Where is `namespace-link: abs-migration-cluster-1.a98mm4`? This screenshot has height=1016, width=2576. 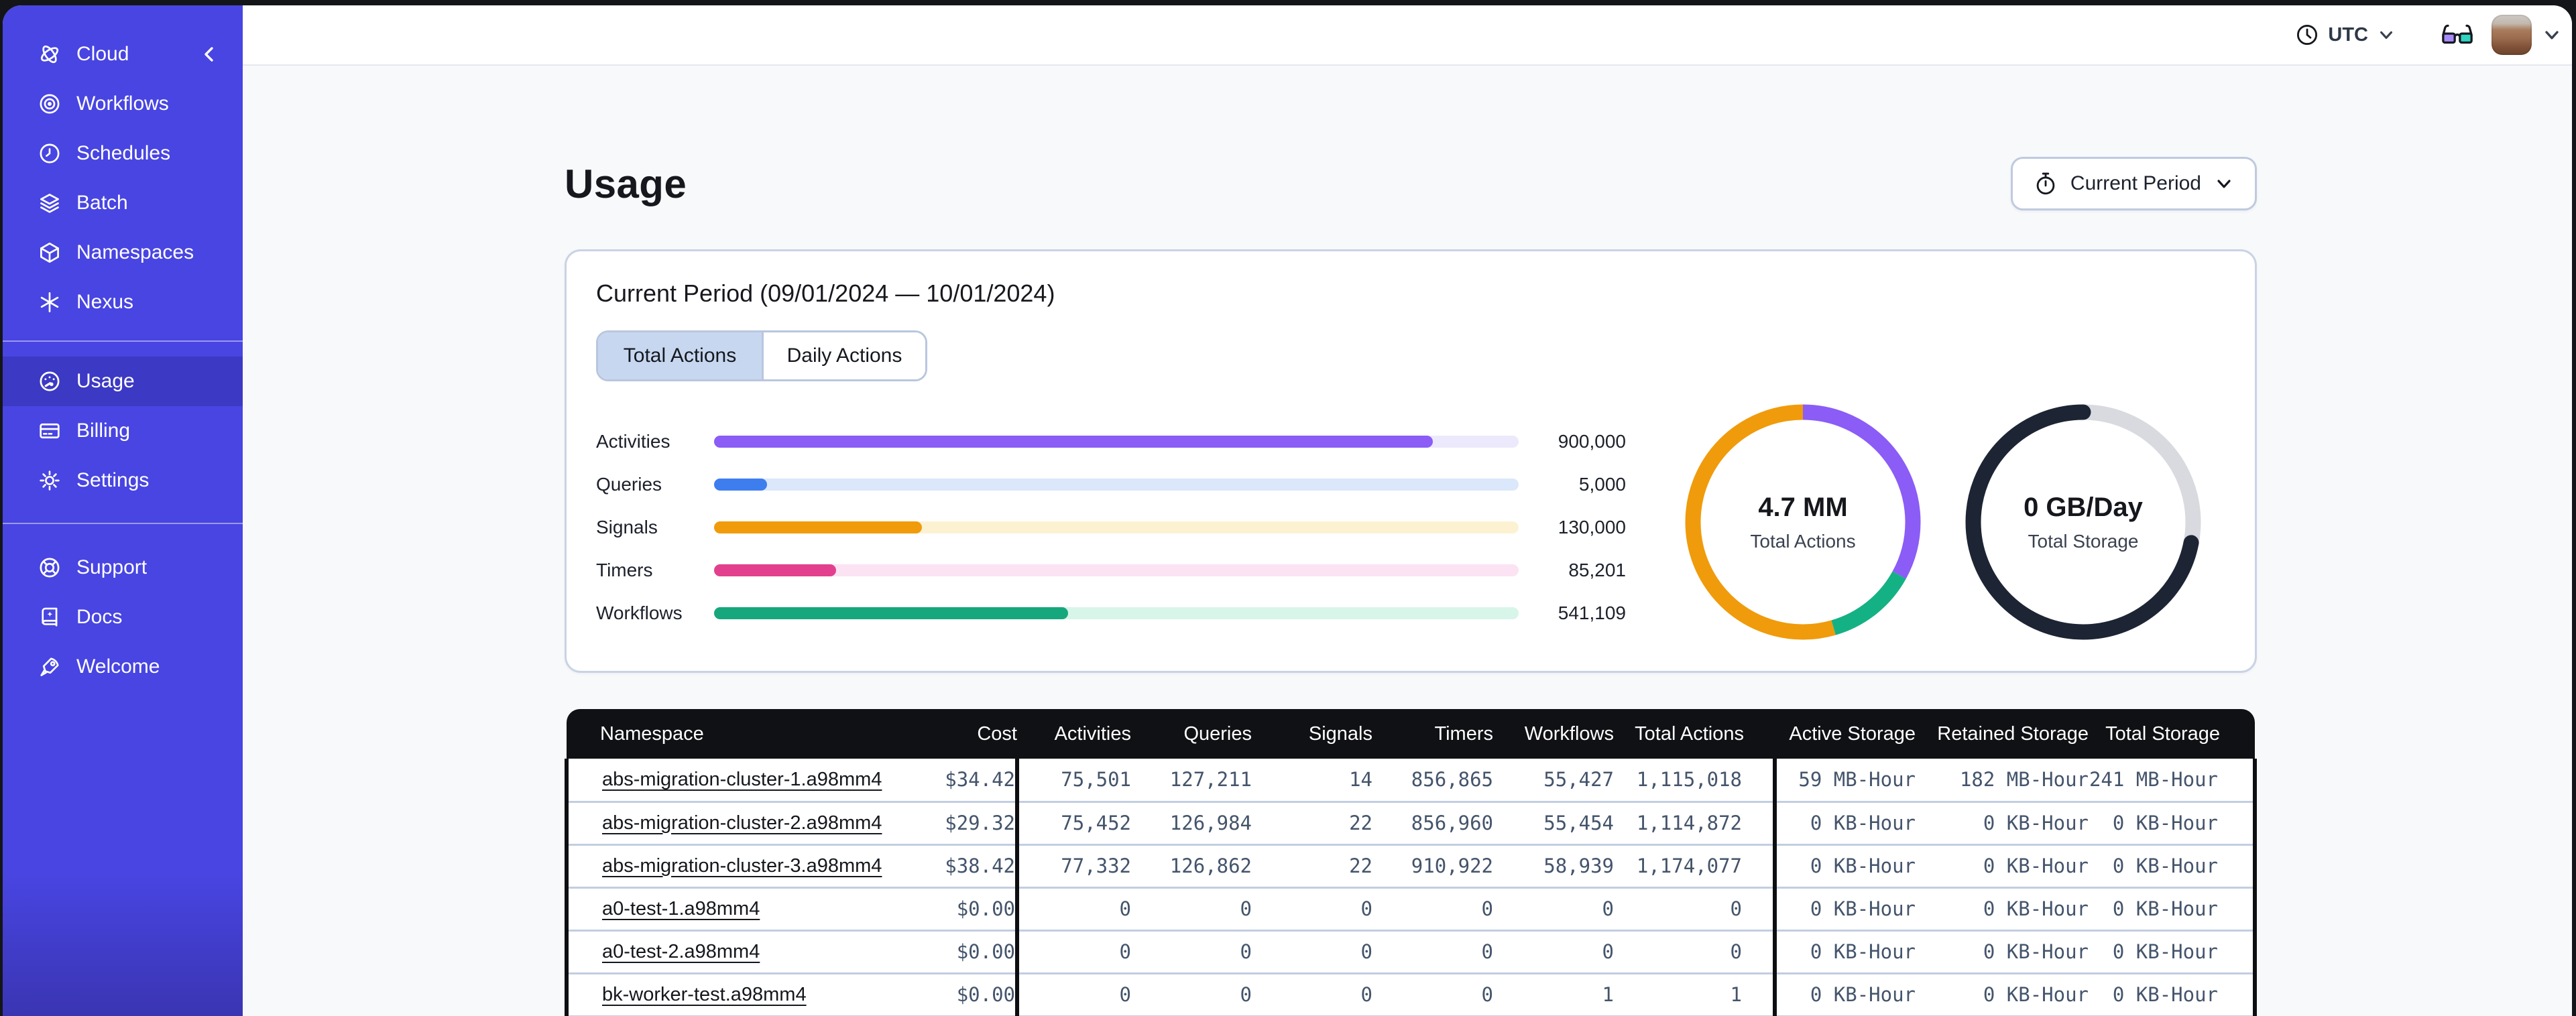 namespace-link: abs-migration-cluster-1.a98mm4 is located at coordinates (742, 779).